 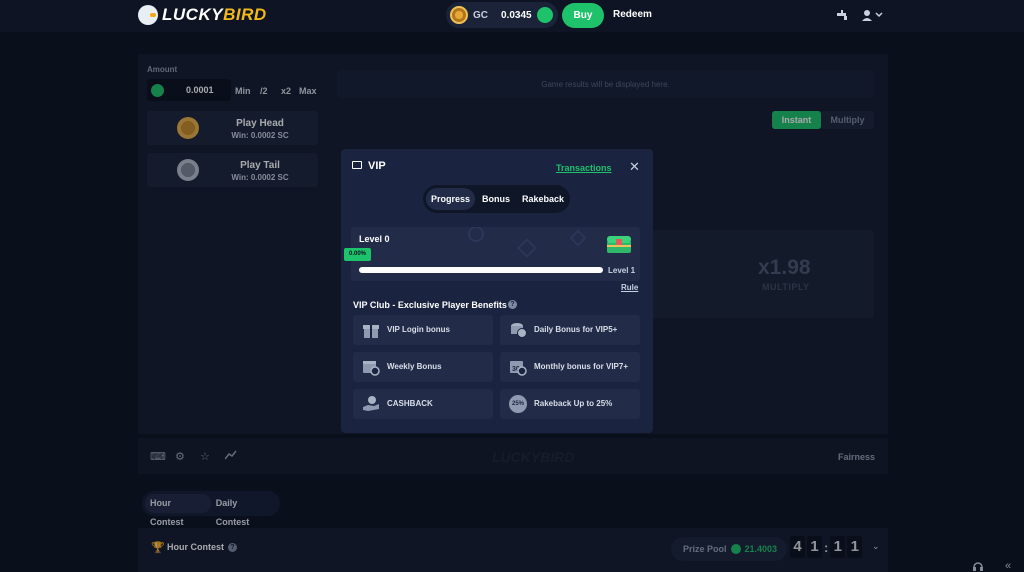 I want to click on benefit-label: VIP Login bonus, so click(x=418, y=329).